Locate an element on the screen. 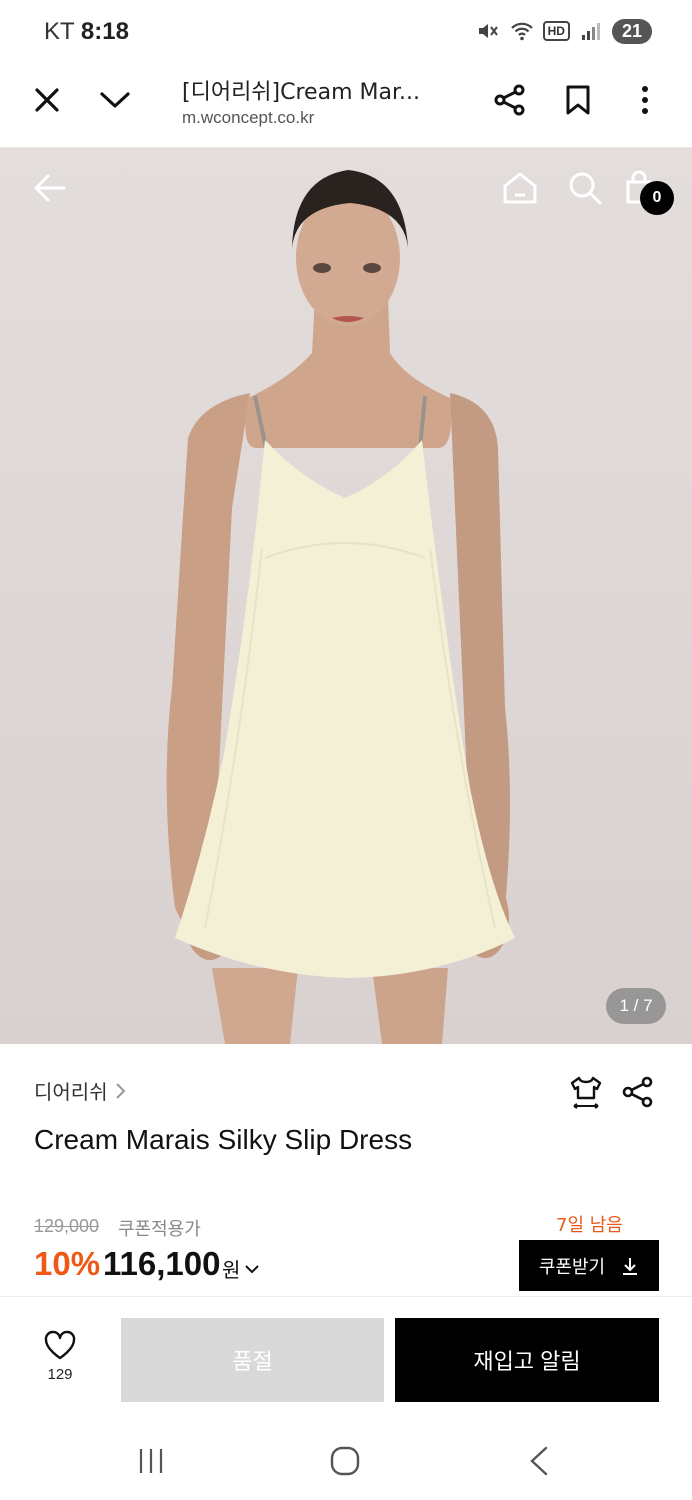 The height and width of the screenshot is (1500, 692). brand-link: 디어리쉬 is located at coordinates (81, 1090).